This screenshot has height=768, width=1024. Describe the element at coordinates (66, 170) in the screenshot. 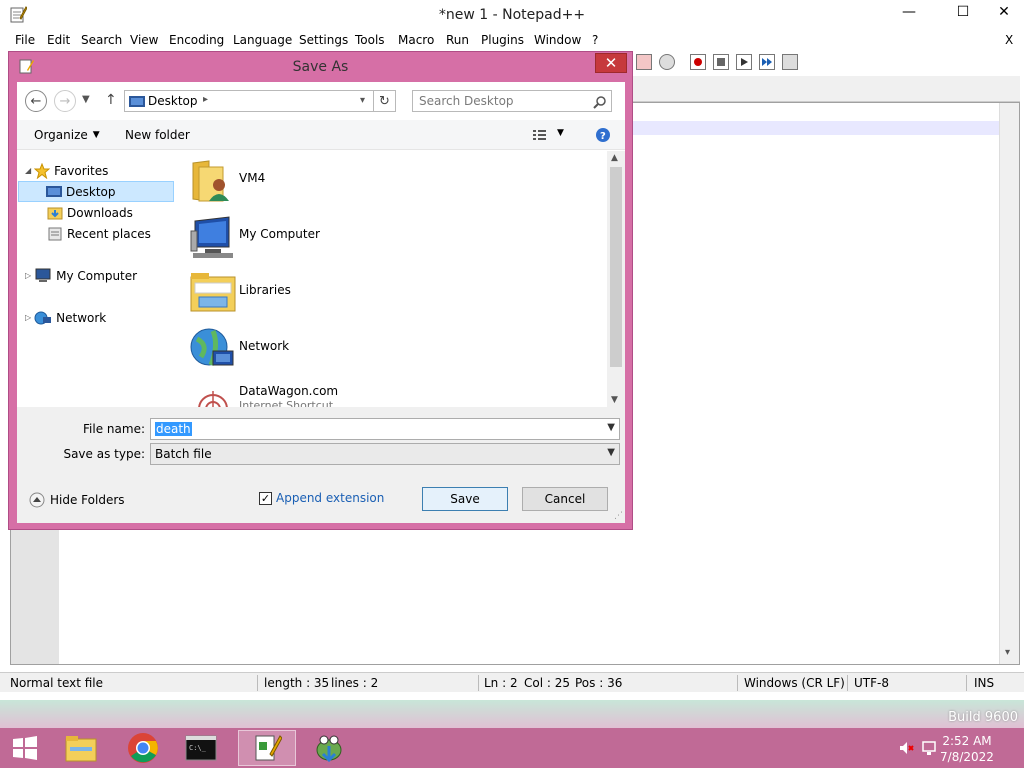

I see `tree-favorites: ◢ Favorites` at that location.